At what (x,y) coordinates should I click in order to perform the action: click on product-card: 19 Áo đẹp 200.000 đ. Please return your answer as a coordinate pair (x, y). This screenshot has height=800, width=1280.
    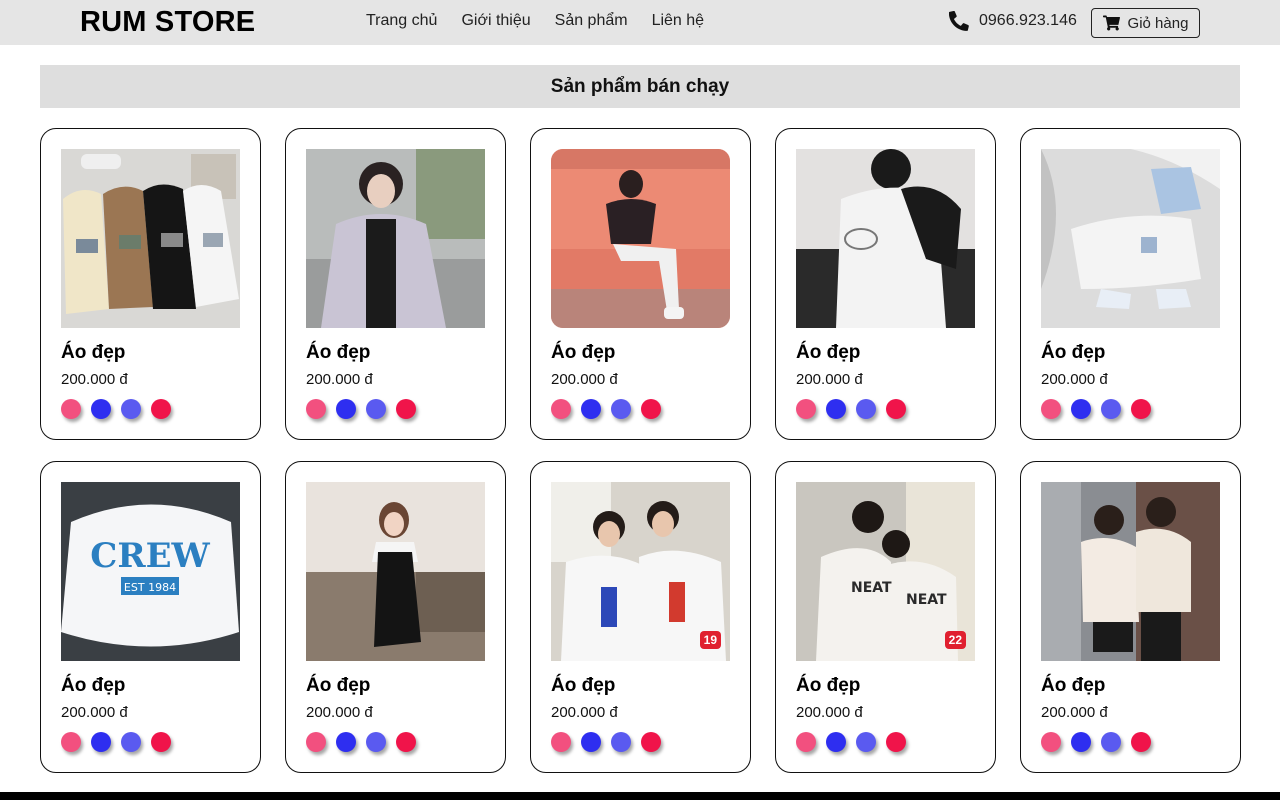
    Looking at the image, I should click on (640, 617).